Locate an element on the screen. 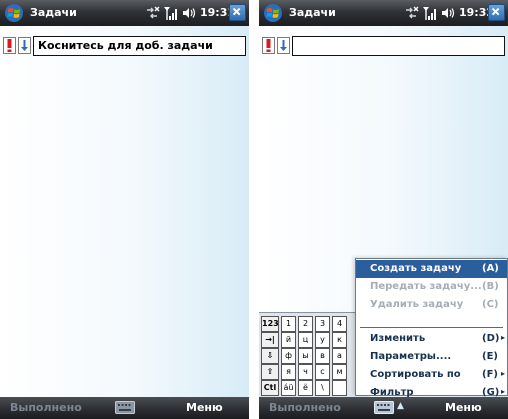  keyboard-key: я is located at coordinates (288, 372).